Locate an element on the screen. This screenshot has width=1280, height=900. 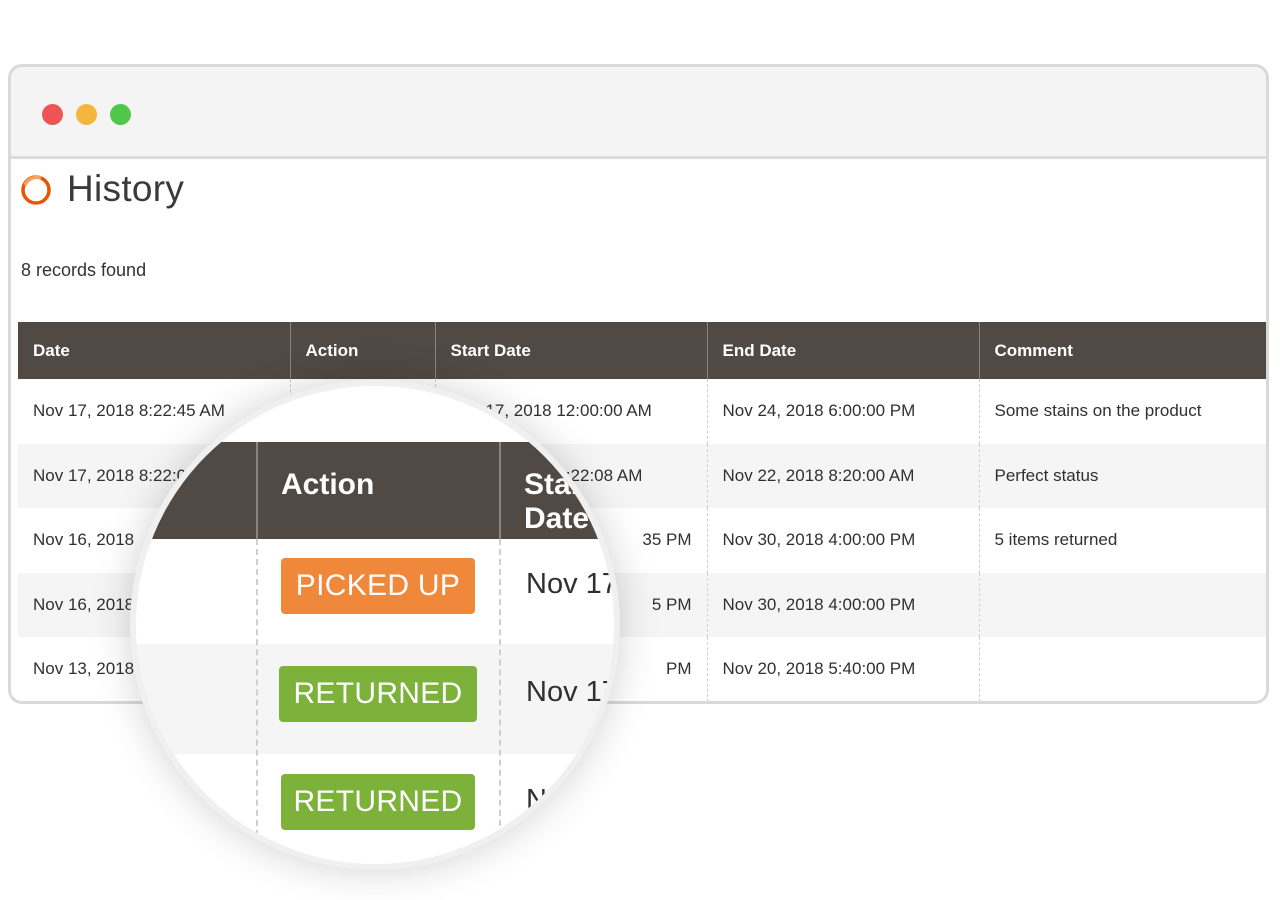
column-header-end-date: End Date is located at coordinates (842, 350).